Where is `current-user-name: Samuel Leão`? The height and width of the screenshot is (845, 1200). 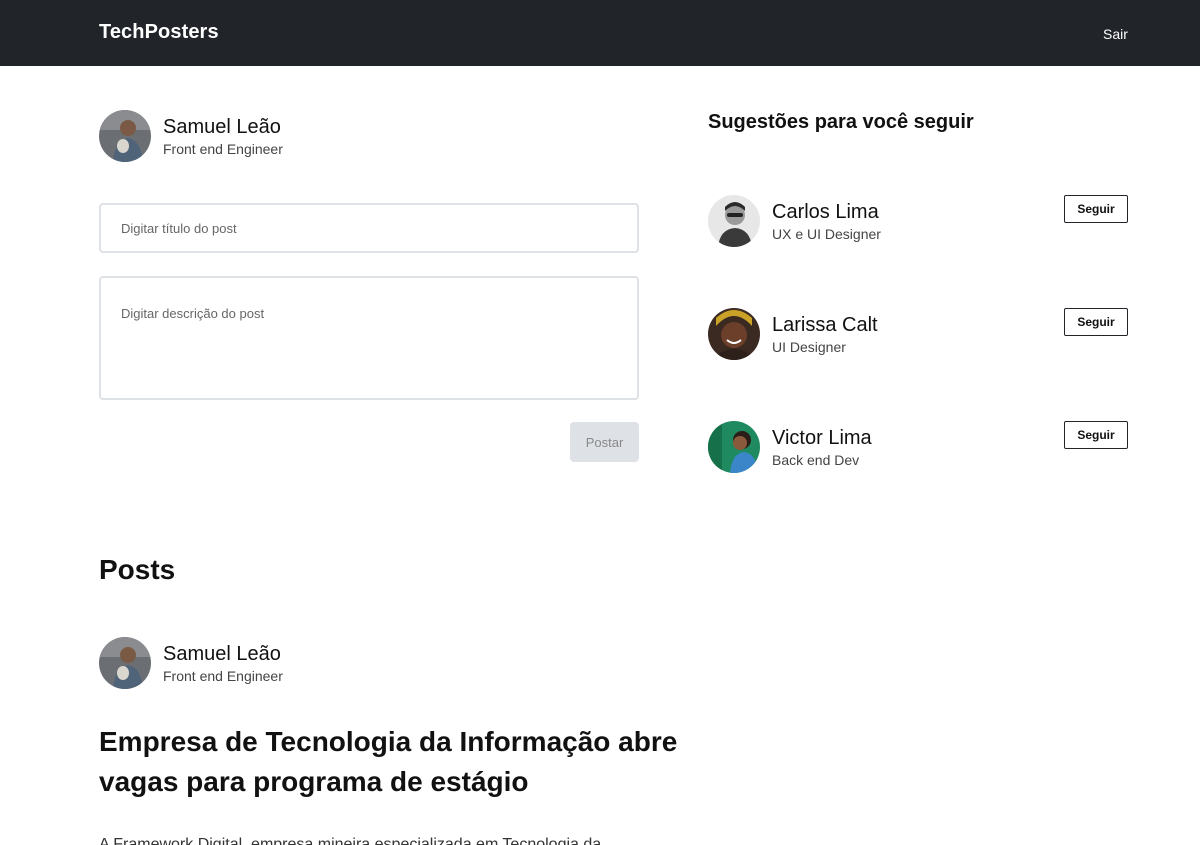 current-user-name: Samuel Leão is located at coordinates (222, 127).